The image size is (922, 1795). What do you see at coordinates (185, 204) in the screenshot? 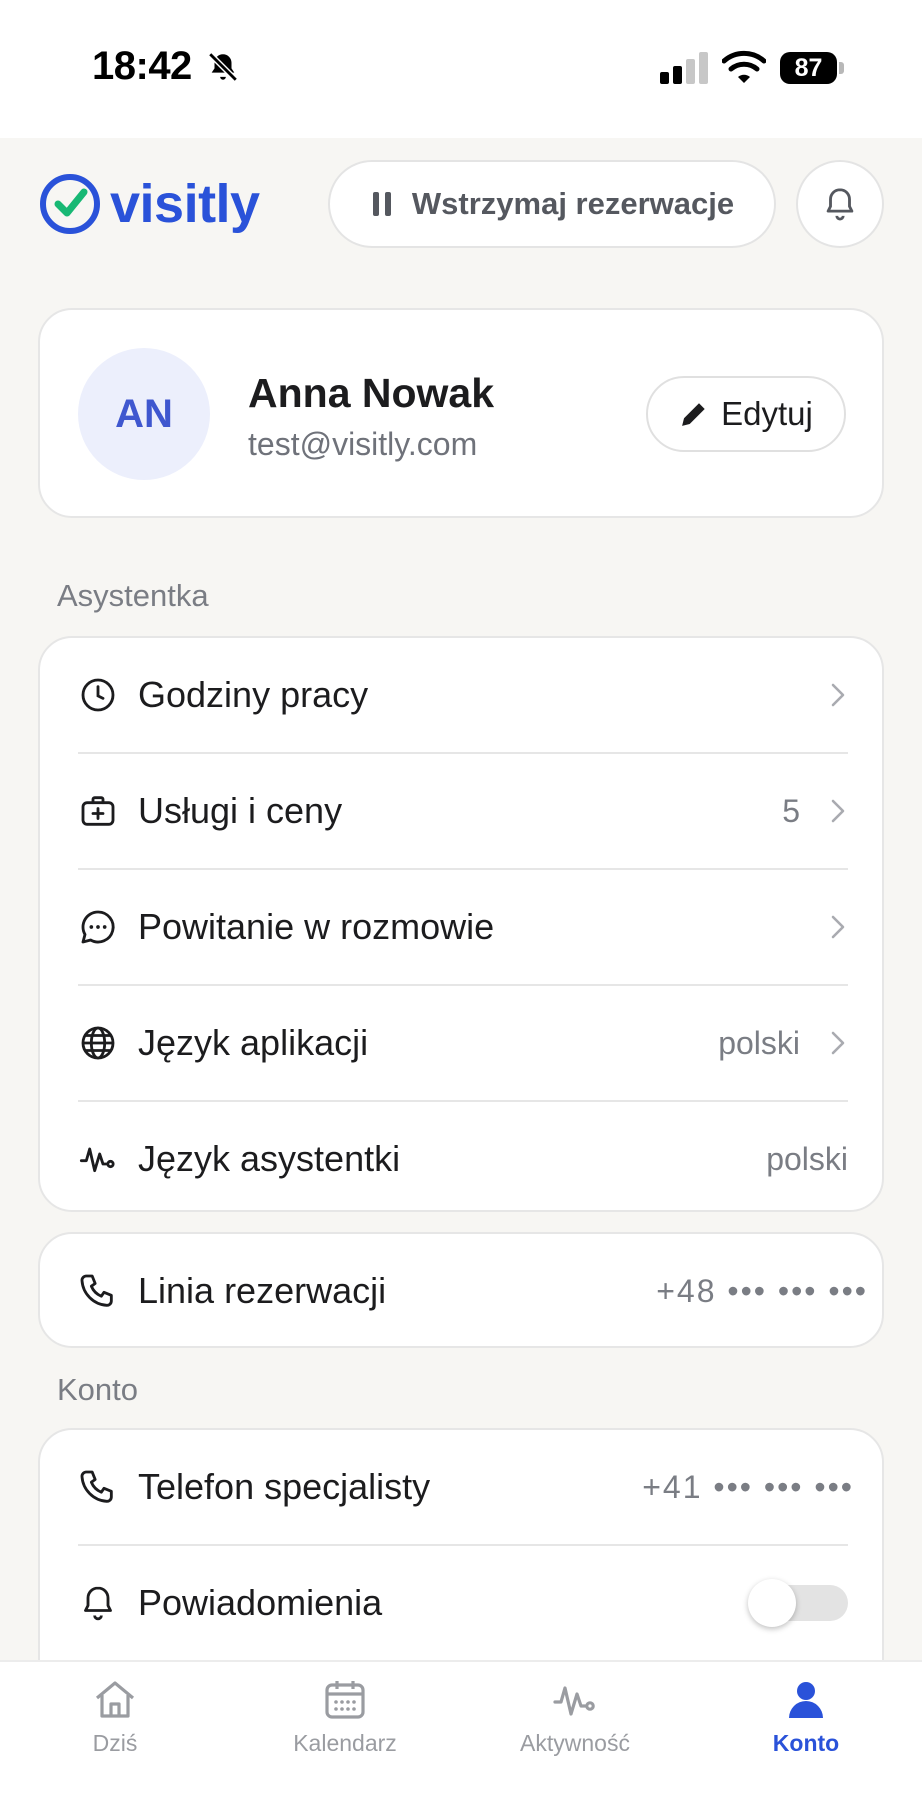
I see `brand-name: visitly` at bounding box center [185, 204].